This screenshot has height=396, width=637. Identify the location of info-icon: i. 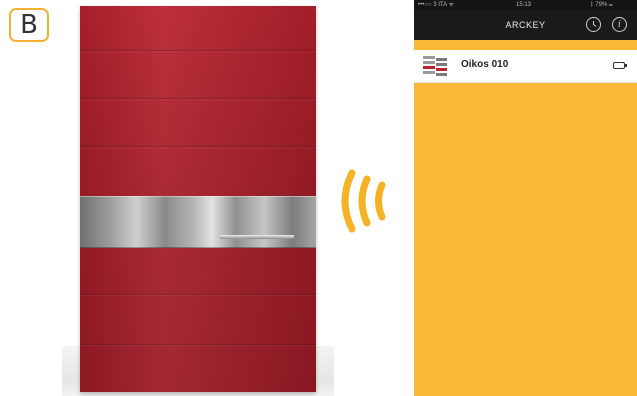
(619, 24).